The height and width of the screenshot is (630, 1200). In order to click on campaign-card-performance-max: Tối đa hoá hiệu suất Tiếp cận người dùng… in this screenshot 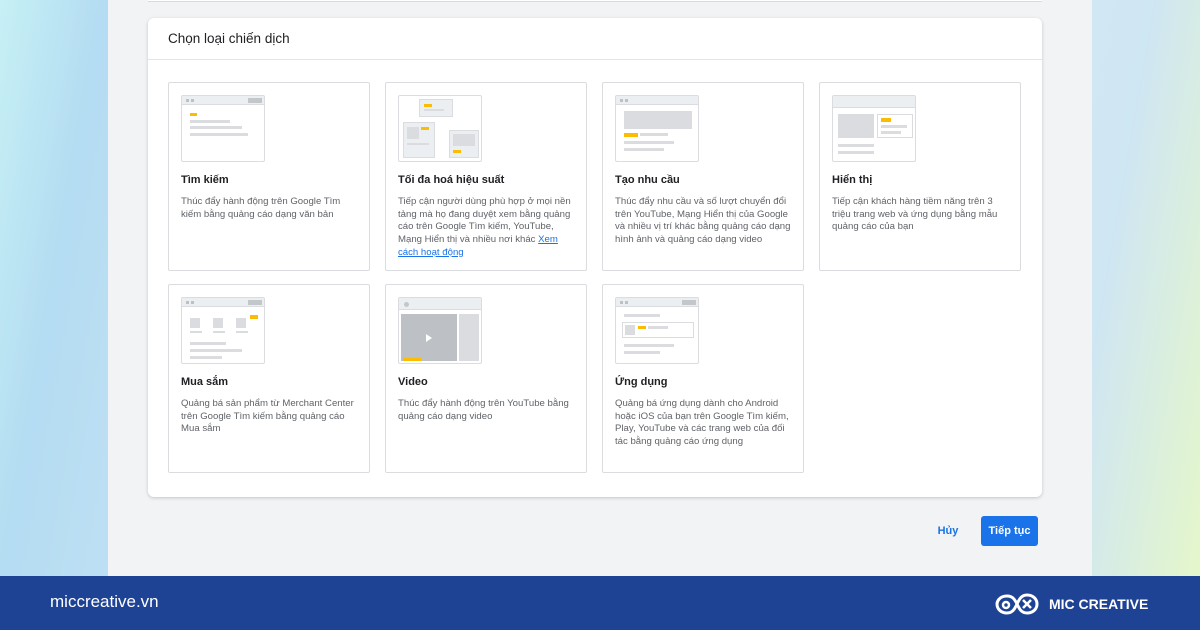, I will do `click(486, 176)`.